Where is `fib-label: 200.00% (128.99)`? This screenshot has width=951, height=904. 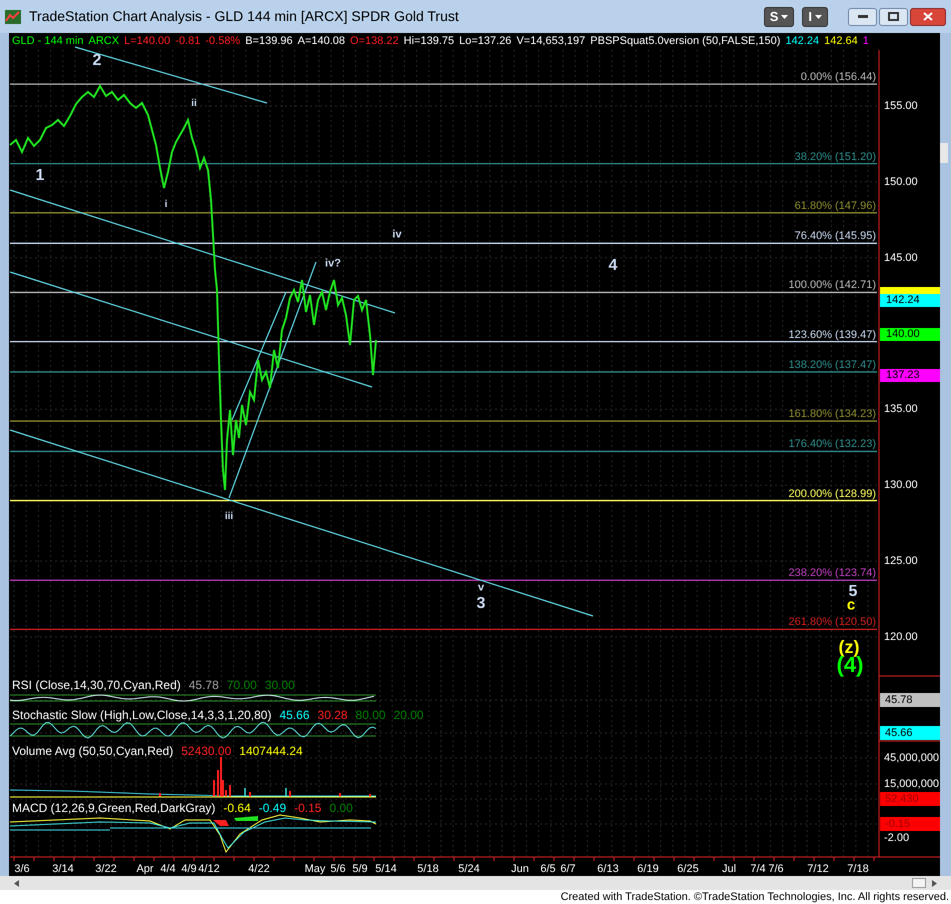 fib-label: 200.00% (128.99) is located at coordinates (832, 494).